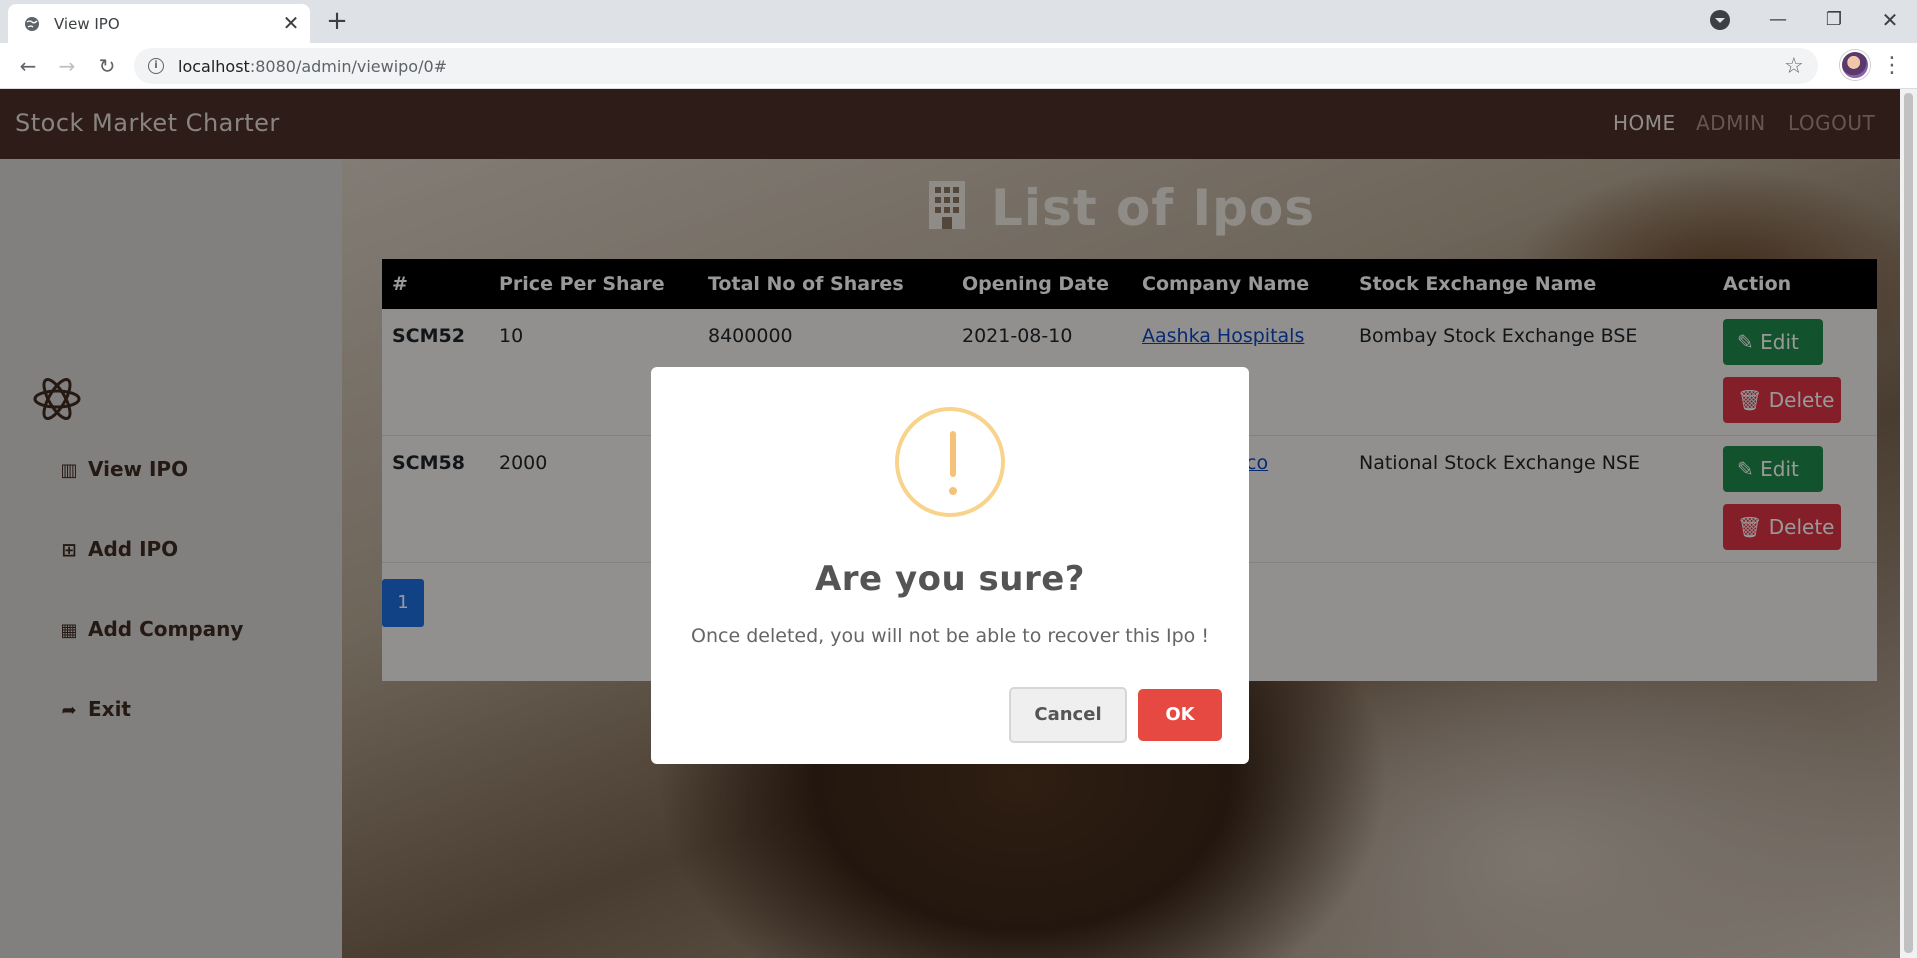  I want to click on url-path: :8080/admin/viewipo/0#, so click(348, 66).